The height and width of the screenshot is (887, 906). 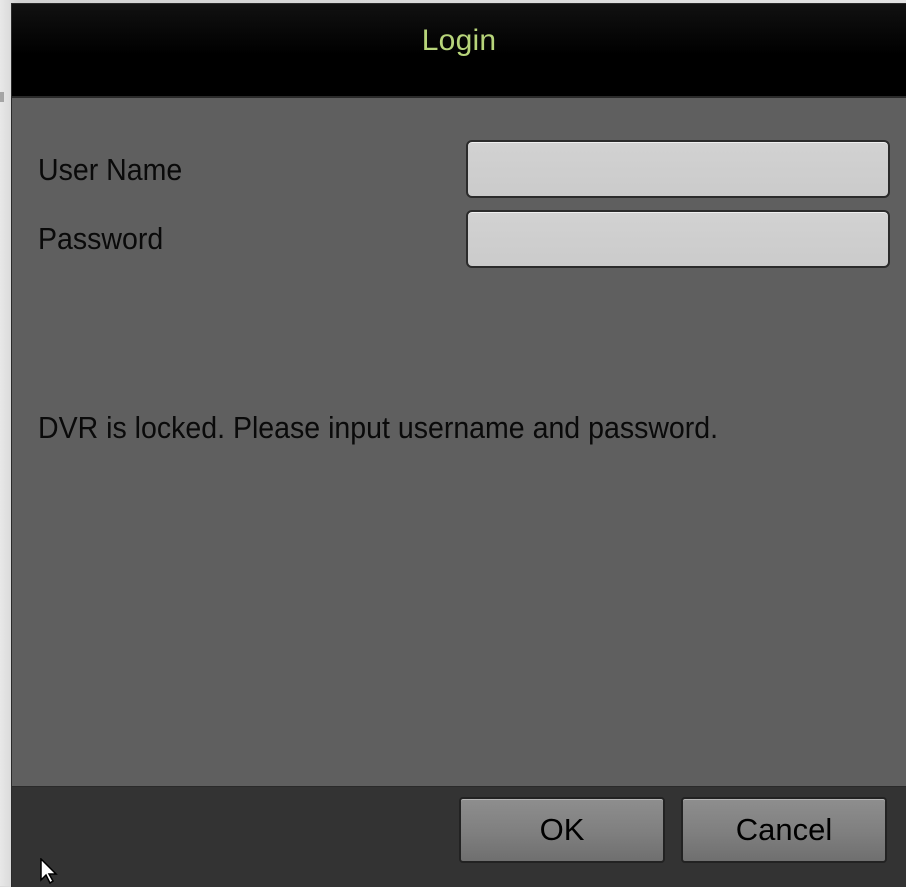 What do you see at coordinates (101, 238) in the screenshot?
I see `password-label: Password` at bounding box center [101, 238].